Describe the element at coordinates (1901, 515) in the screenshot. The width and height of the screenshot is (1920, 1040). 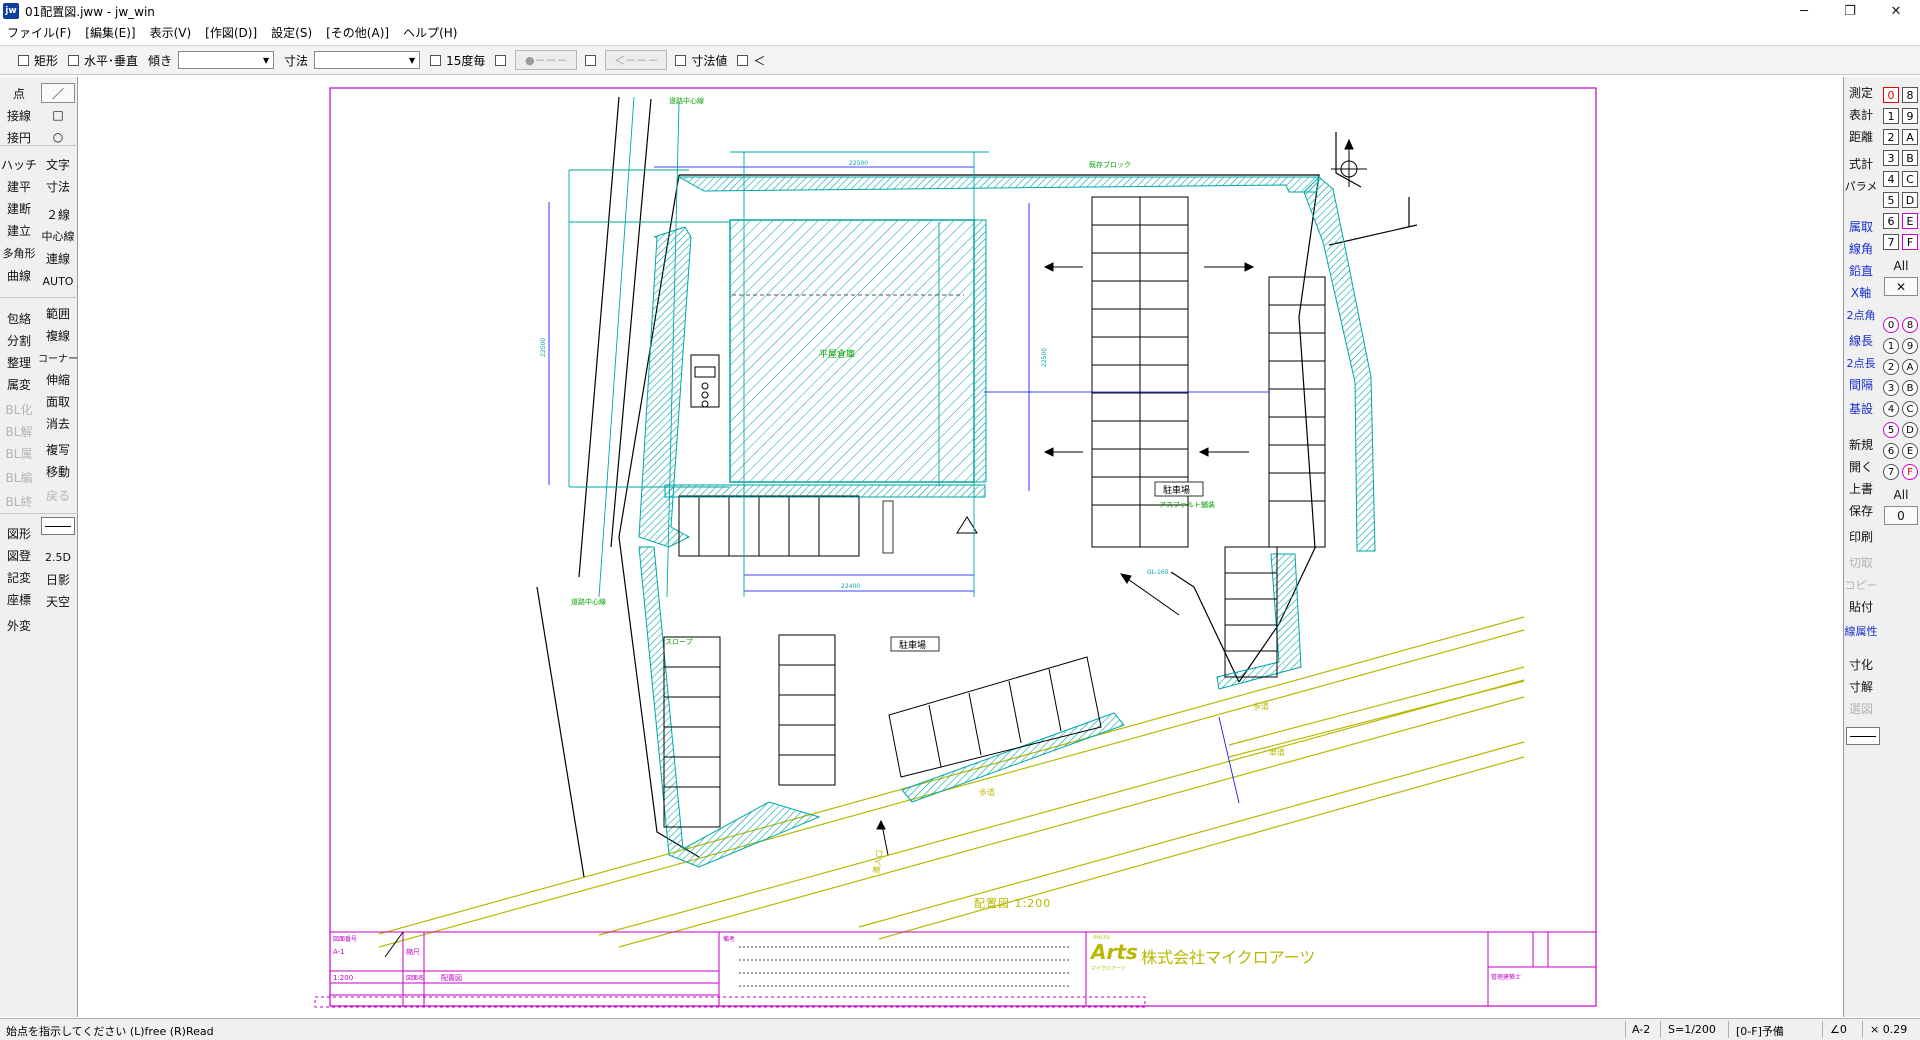
I see `group-zero-button: 0` at that location.